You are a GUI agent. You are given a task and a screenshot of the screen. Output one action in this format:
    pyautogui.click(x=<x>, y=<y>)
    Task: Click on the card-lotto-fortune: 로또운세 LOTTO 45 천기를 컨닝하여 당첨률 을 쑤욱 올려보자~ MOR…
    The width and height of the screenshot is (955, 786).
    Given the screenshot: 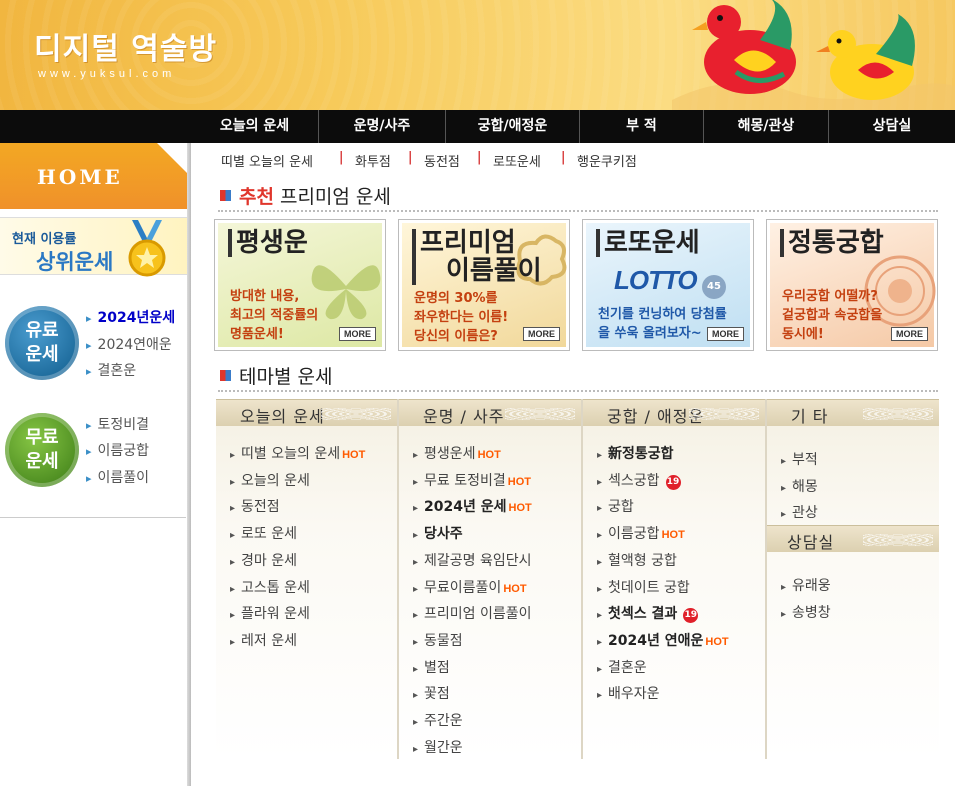 What is the action you would take?
    pyautogui.click(x=668, y=285)
    